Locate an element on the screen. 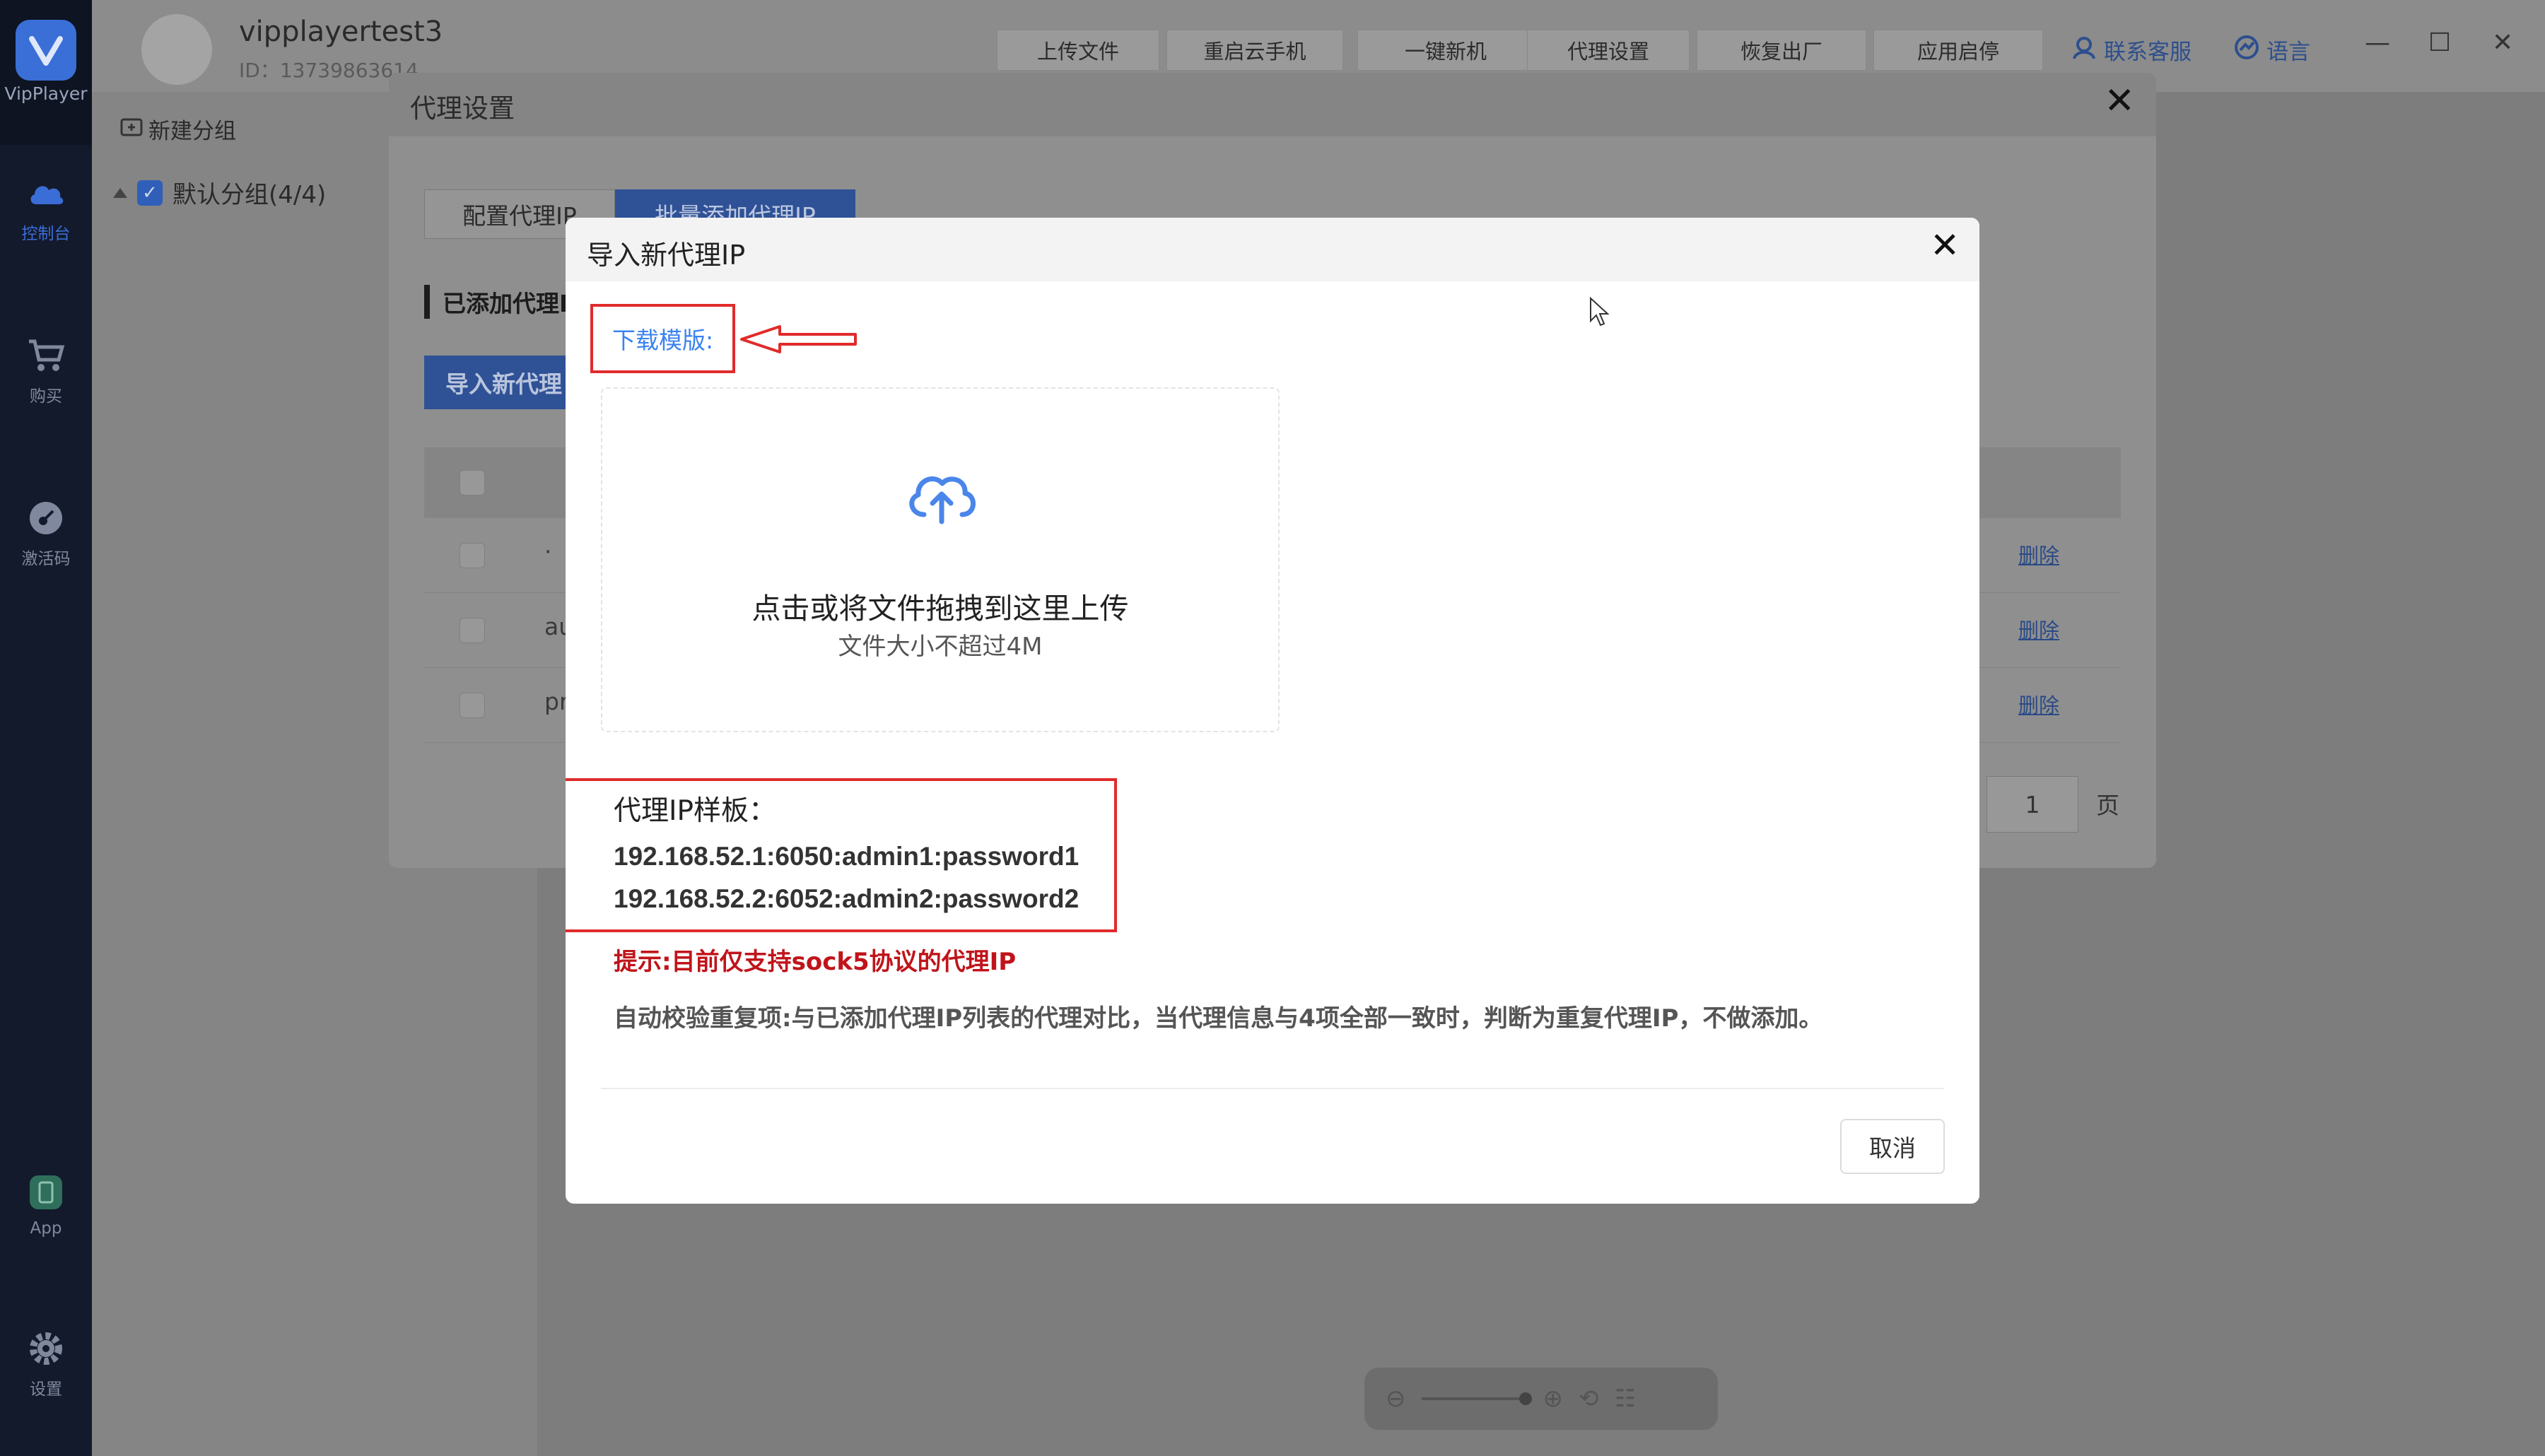  contact-label: 联系客服 is located at coordinates (2148, 53).